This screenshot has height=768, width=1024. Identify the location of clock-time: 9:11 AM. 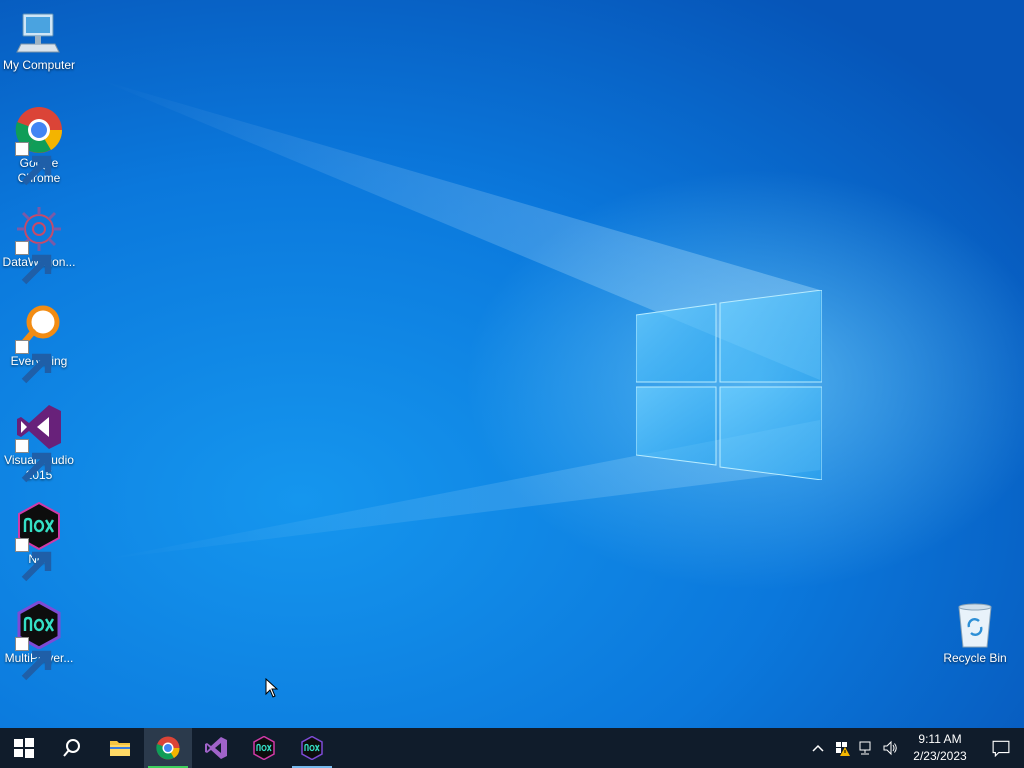
(940, 739).